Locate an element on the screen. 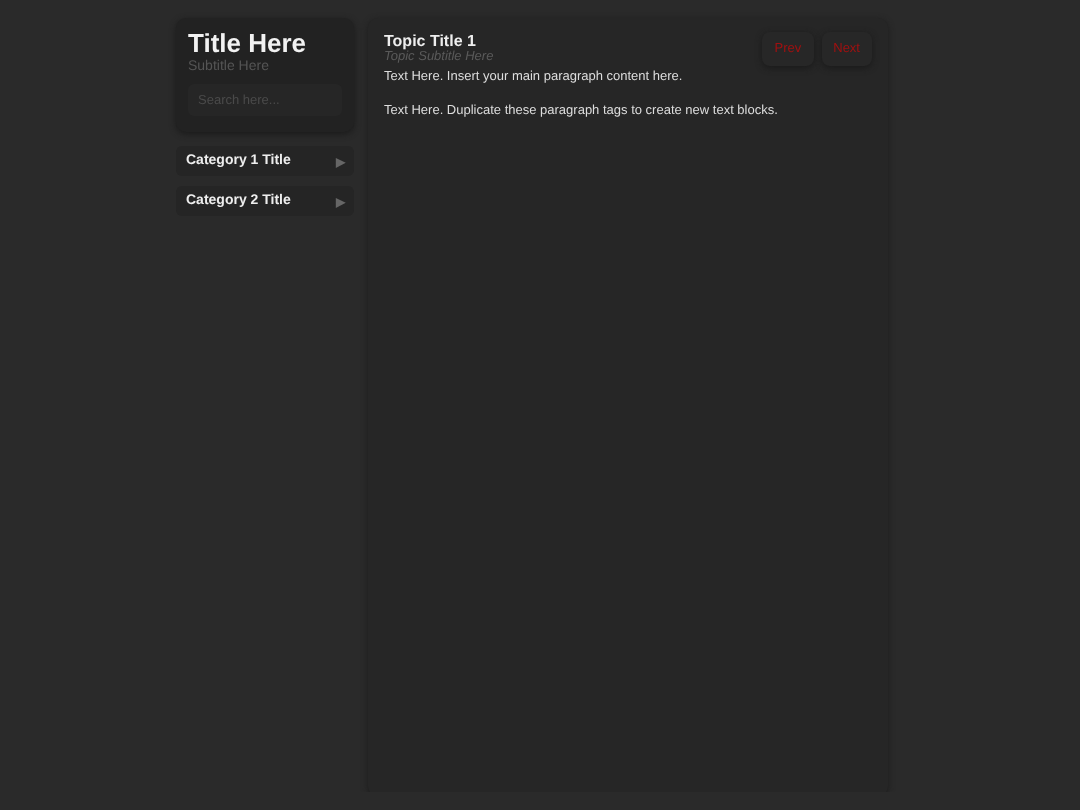  site-title: Title Here is located at coordinates (248, 43).